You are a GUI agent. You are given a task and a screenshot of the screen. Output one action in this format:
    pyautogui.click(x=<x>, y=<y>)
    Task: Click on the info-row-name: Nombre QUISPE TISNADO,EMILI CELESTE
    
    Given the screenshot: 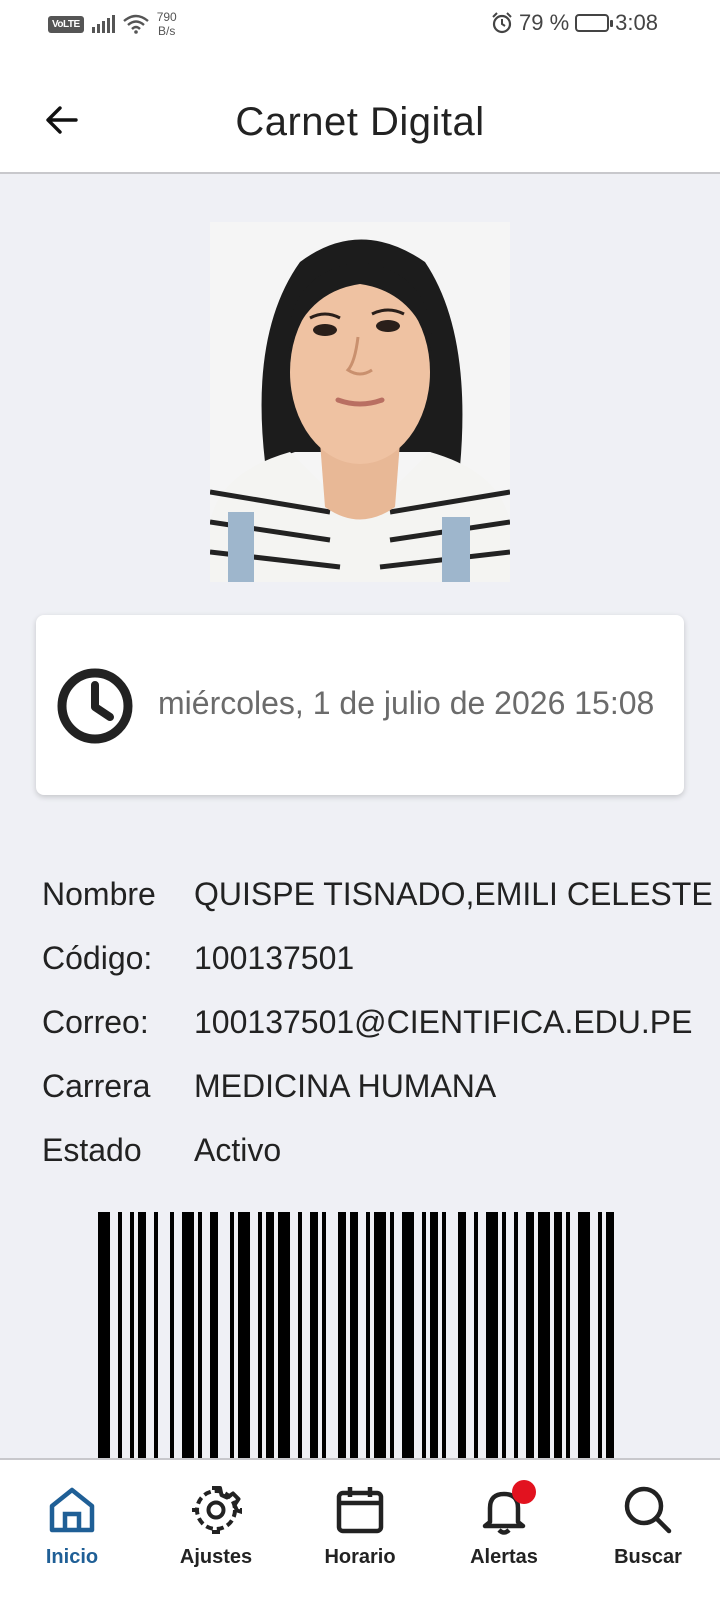 What is the action you would take?
    pyautogui.click(x=377, y=894)
    